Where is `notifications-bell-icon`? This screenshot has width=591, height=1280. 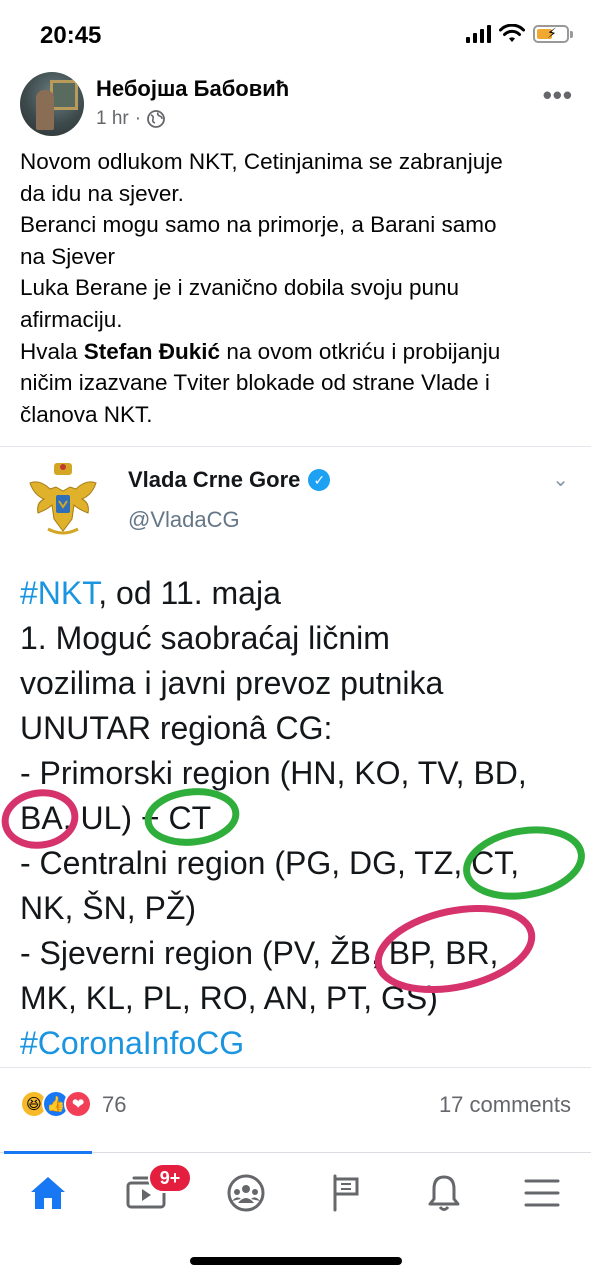 notifications-bell-icon is located at coordinates (444, 1193).